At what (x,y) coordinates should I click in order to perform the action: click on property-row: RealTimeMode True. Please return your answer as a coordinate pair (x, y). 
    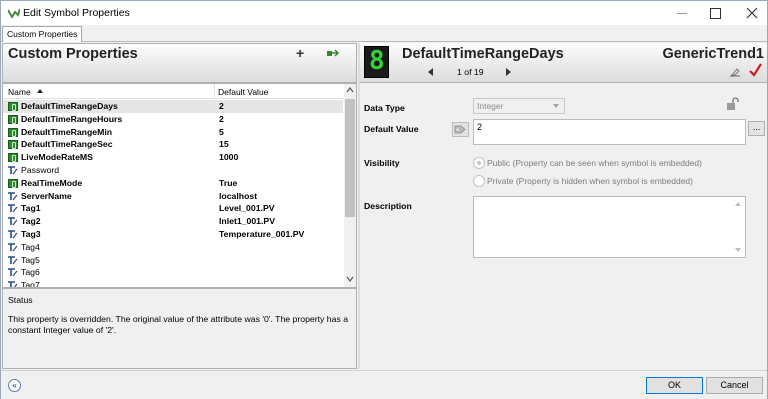
    Looking at the image, I should click on (173, 183).